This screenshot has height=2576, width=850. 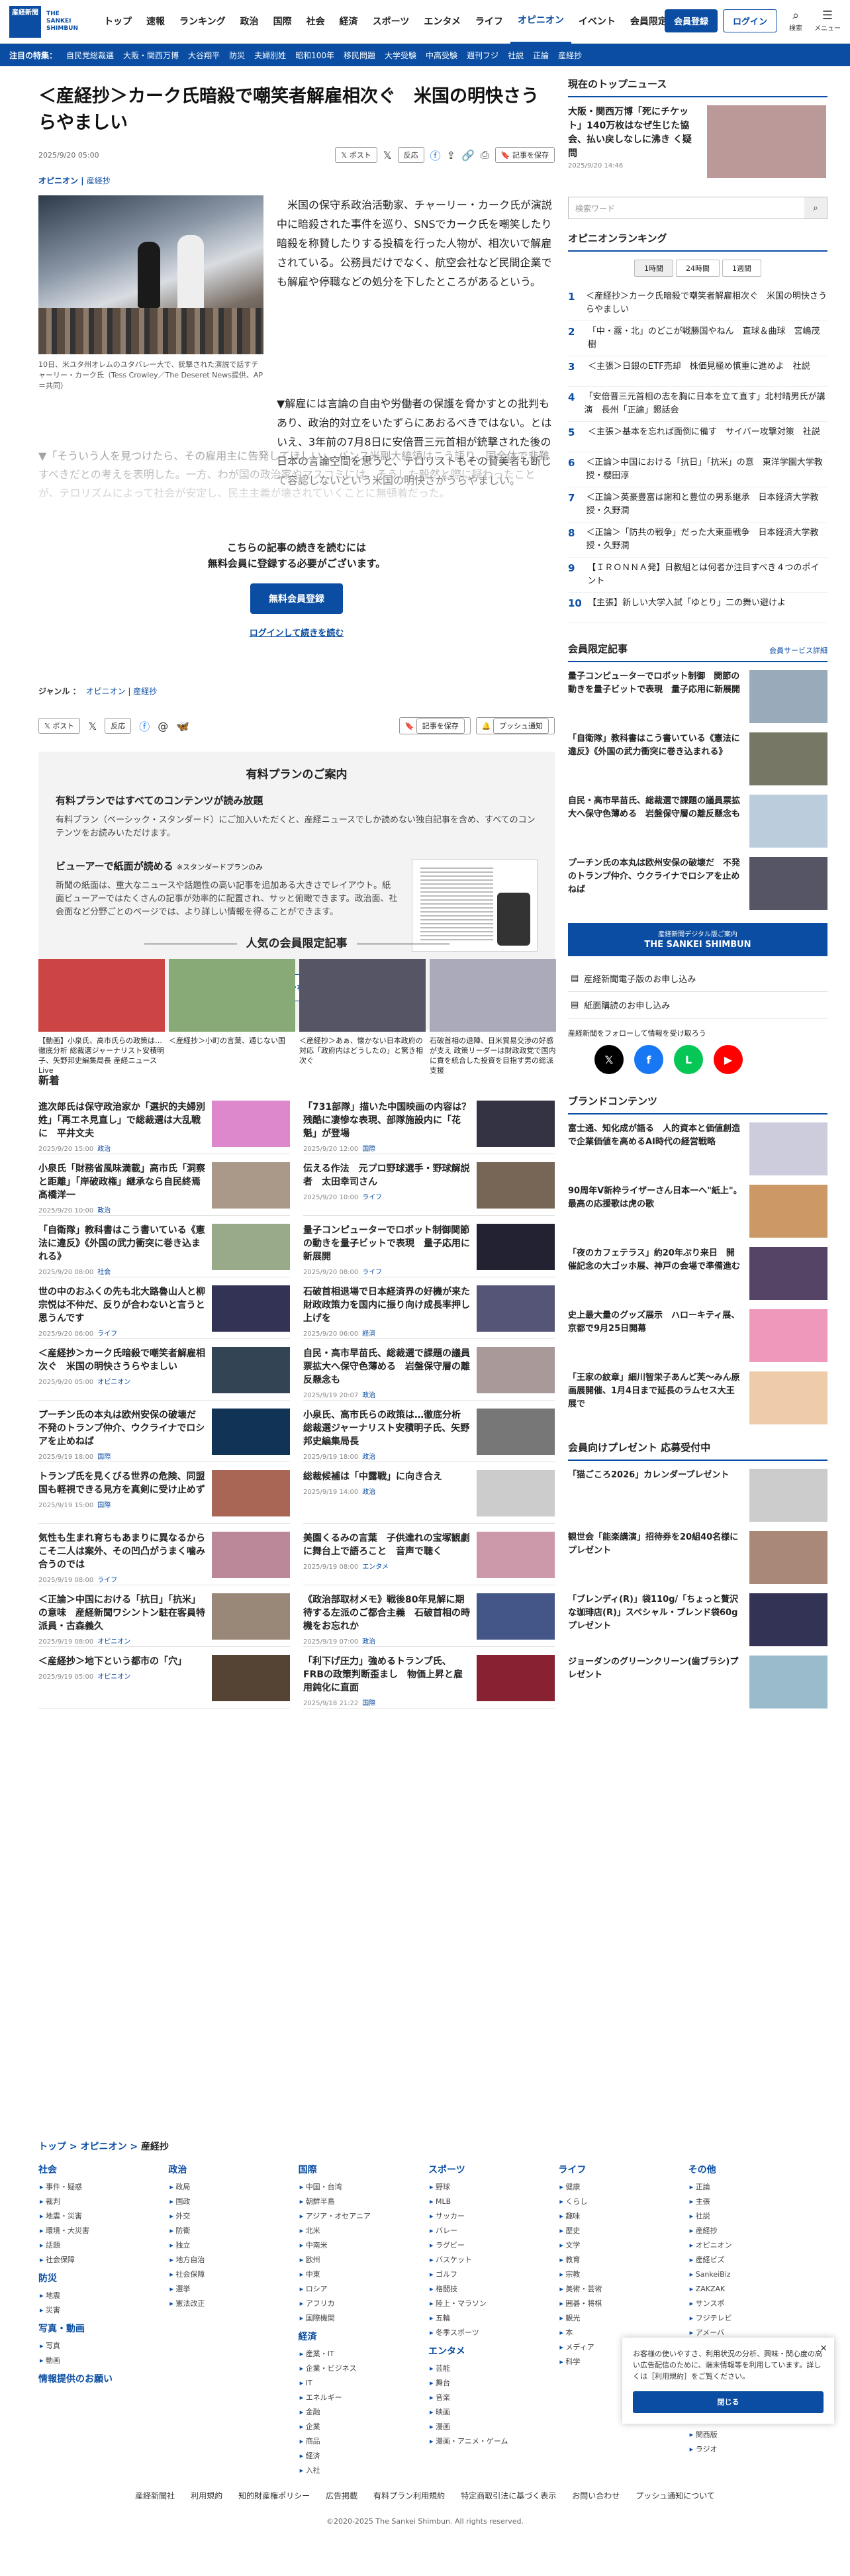 What do you see at coordinates (410, 155) in the screenshot?
I see `react-button: 反応` at bounding box center [410, 155].